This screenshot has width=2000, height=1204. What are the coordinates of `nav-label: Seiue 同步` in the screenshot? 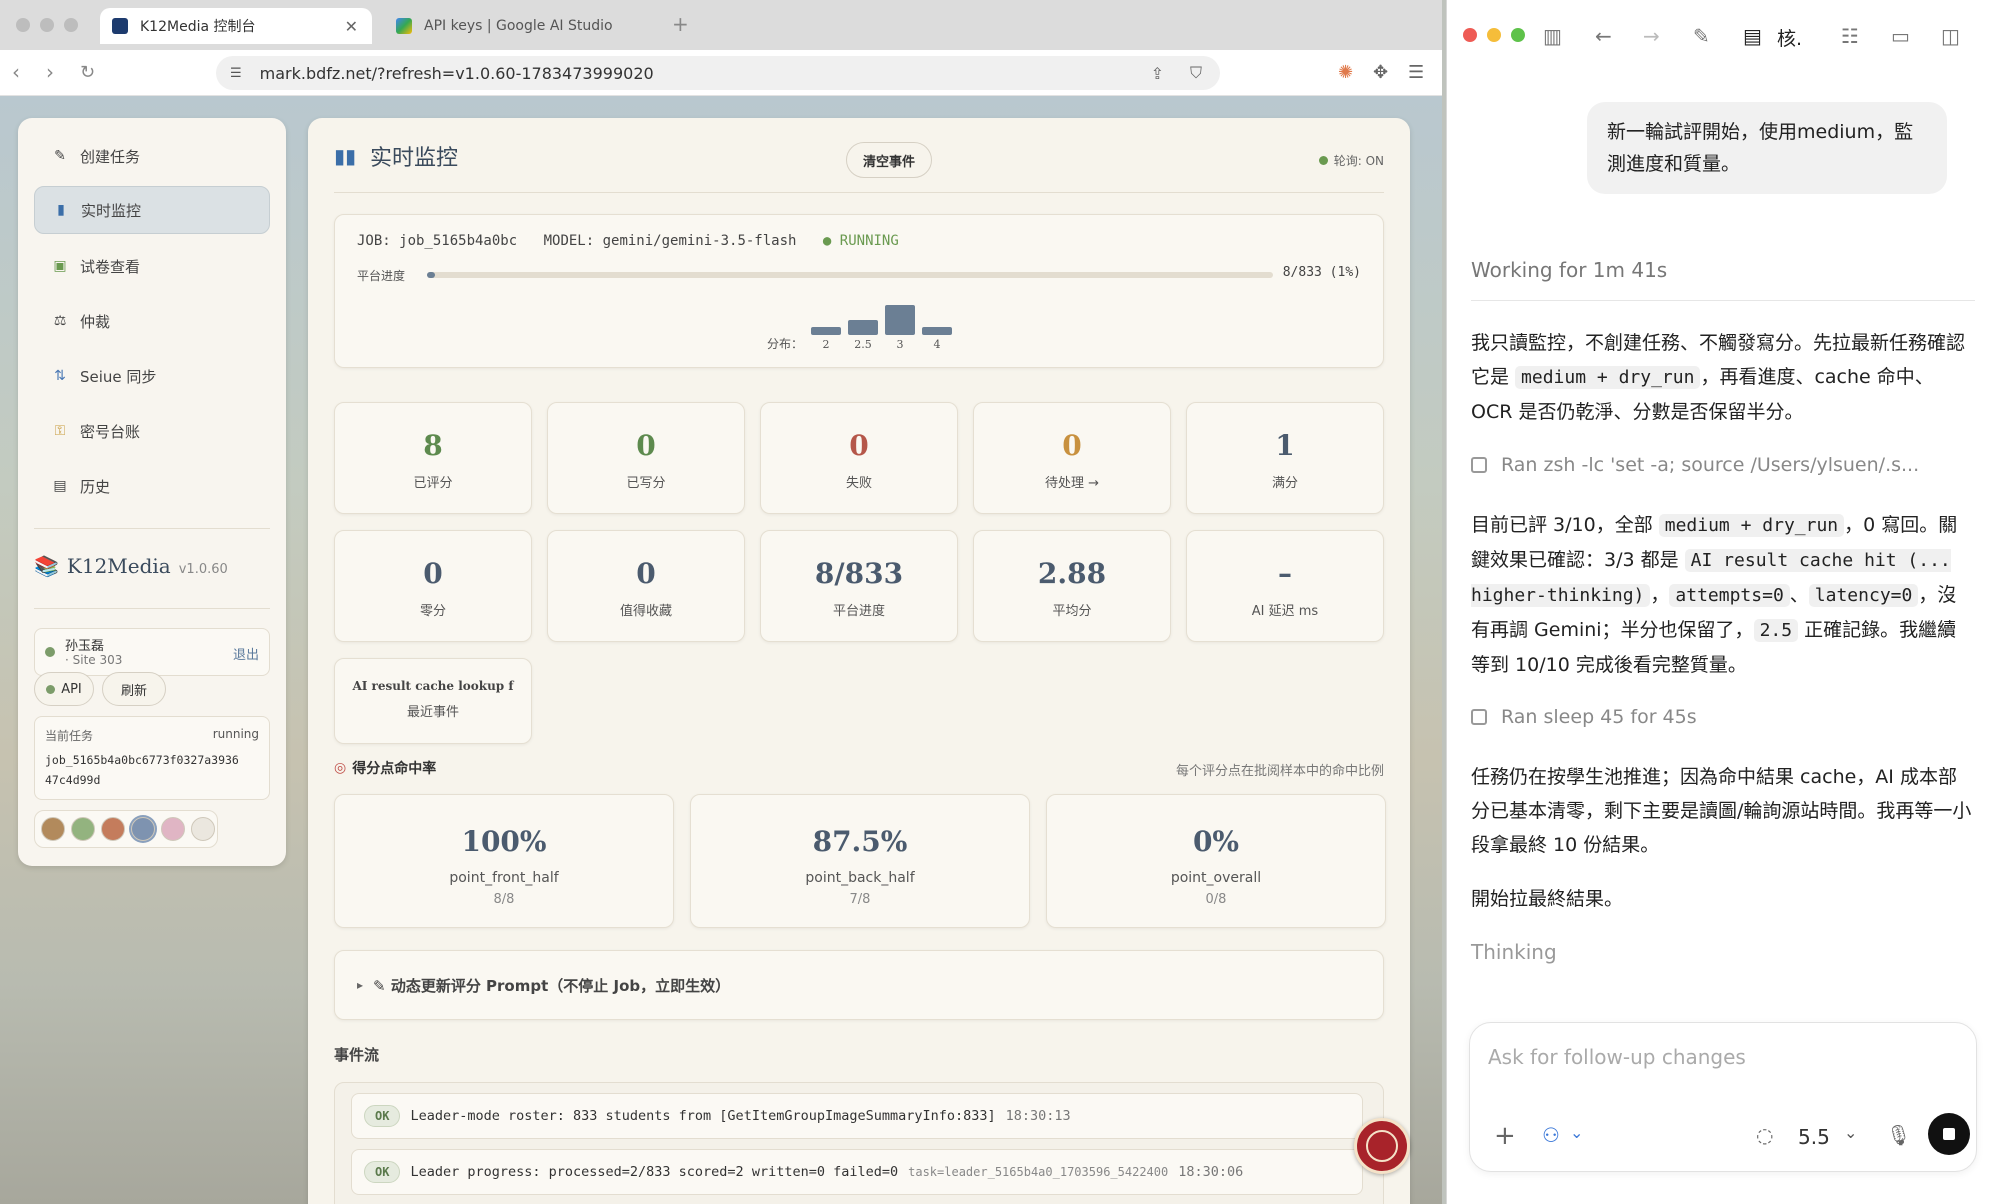 It's located at (118, 376).